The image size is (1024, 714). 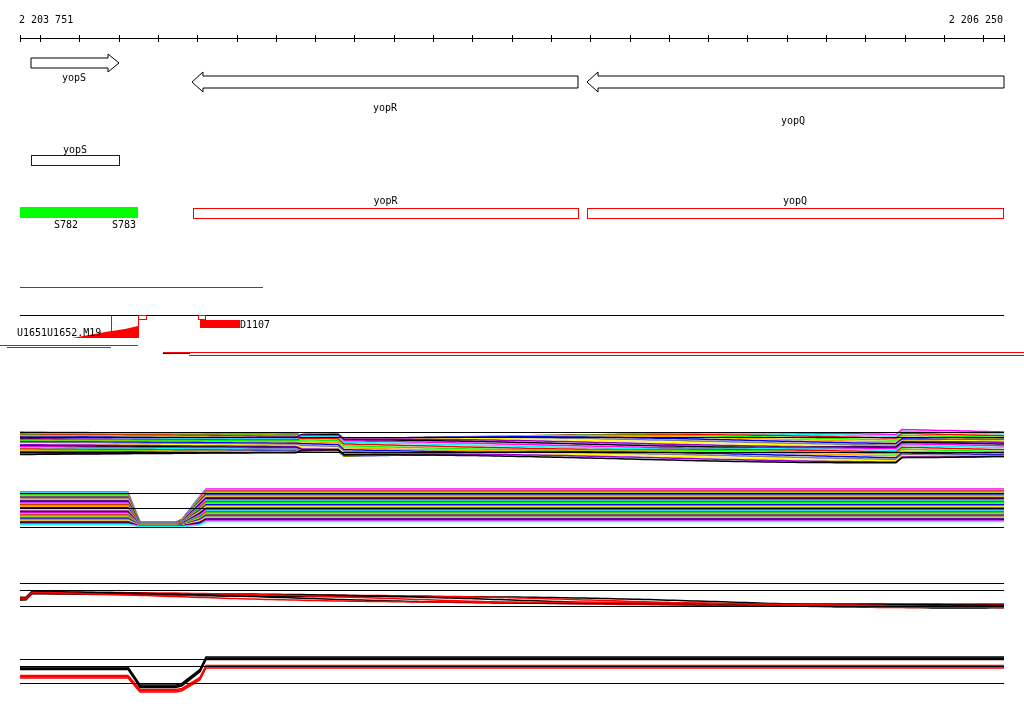 What do you see at coordinates (59, 332) in the screenshot?
I see `read-label: U1651U1652.M19` at bounding box center [59, 332].